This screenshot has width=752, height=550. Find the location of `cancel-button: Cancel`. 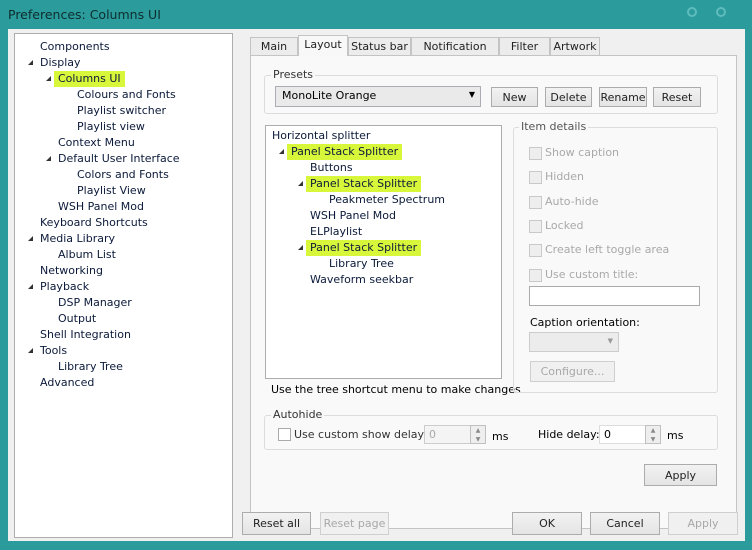

cancel-button: Cancel is located at coordinates (625, 523).